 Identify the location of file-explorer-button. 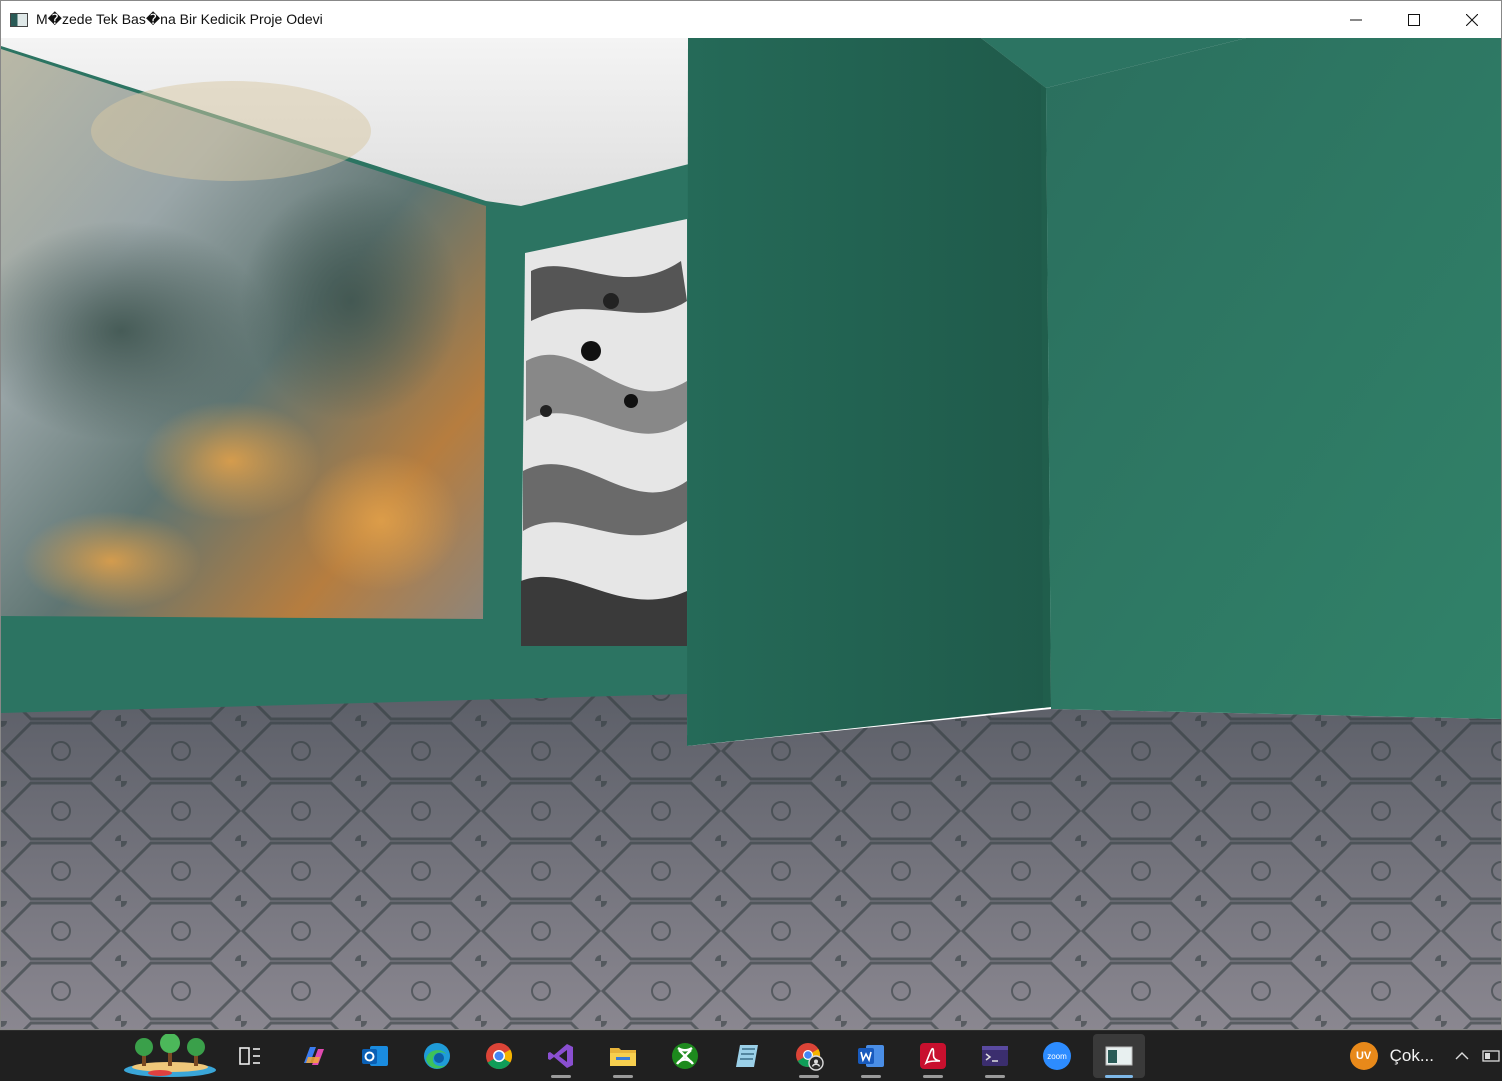
(623, 1056).